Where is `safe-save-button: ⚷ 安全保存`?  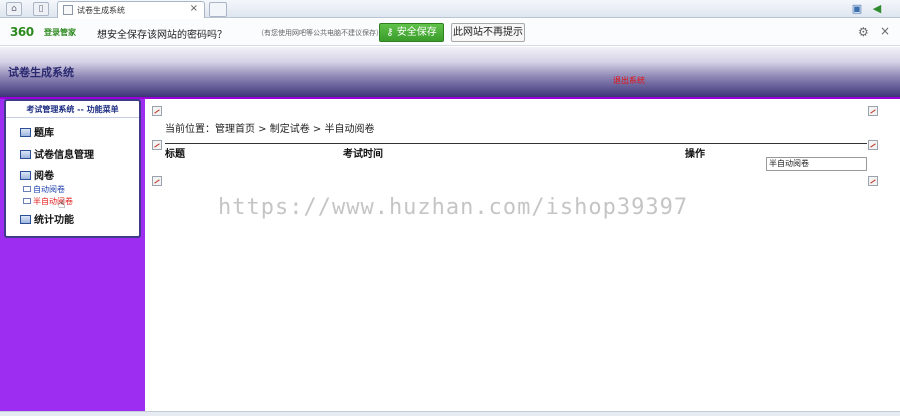 safe-save-button: ⚷ 安全保存 is located at coordinates (411, 32).